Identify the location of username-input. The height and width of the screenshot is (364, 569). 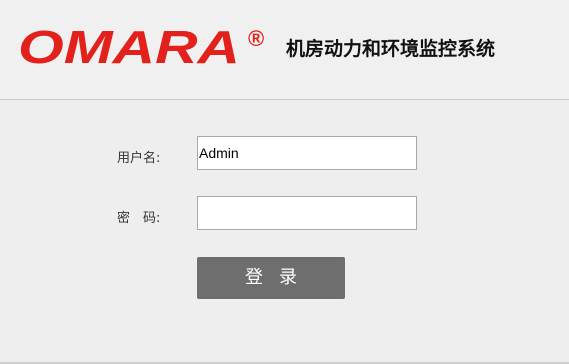
(307, 153).